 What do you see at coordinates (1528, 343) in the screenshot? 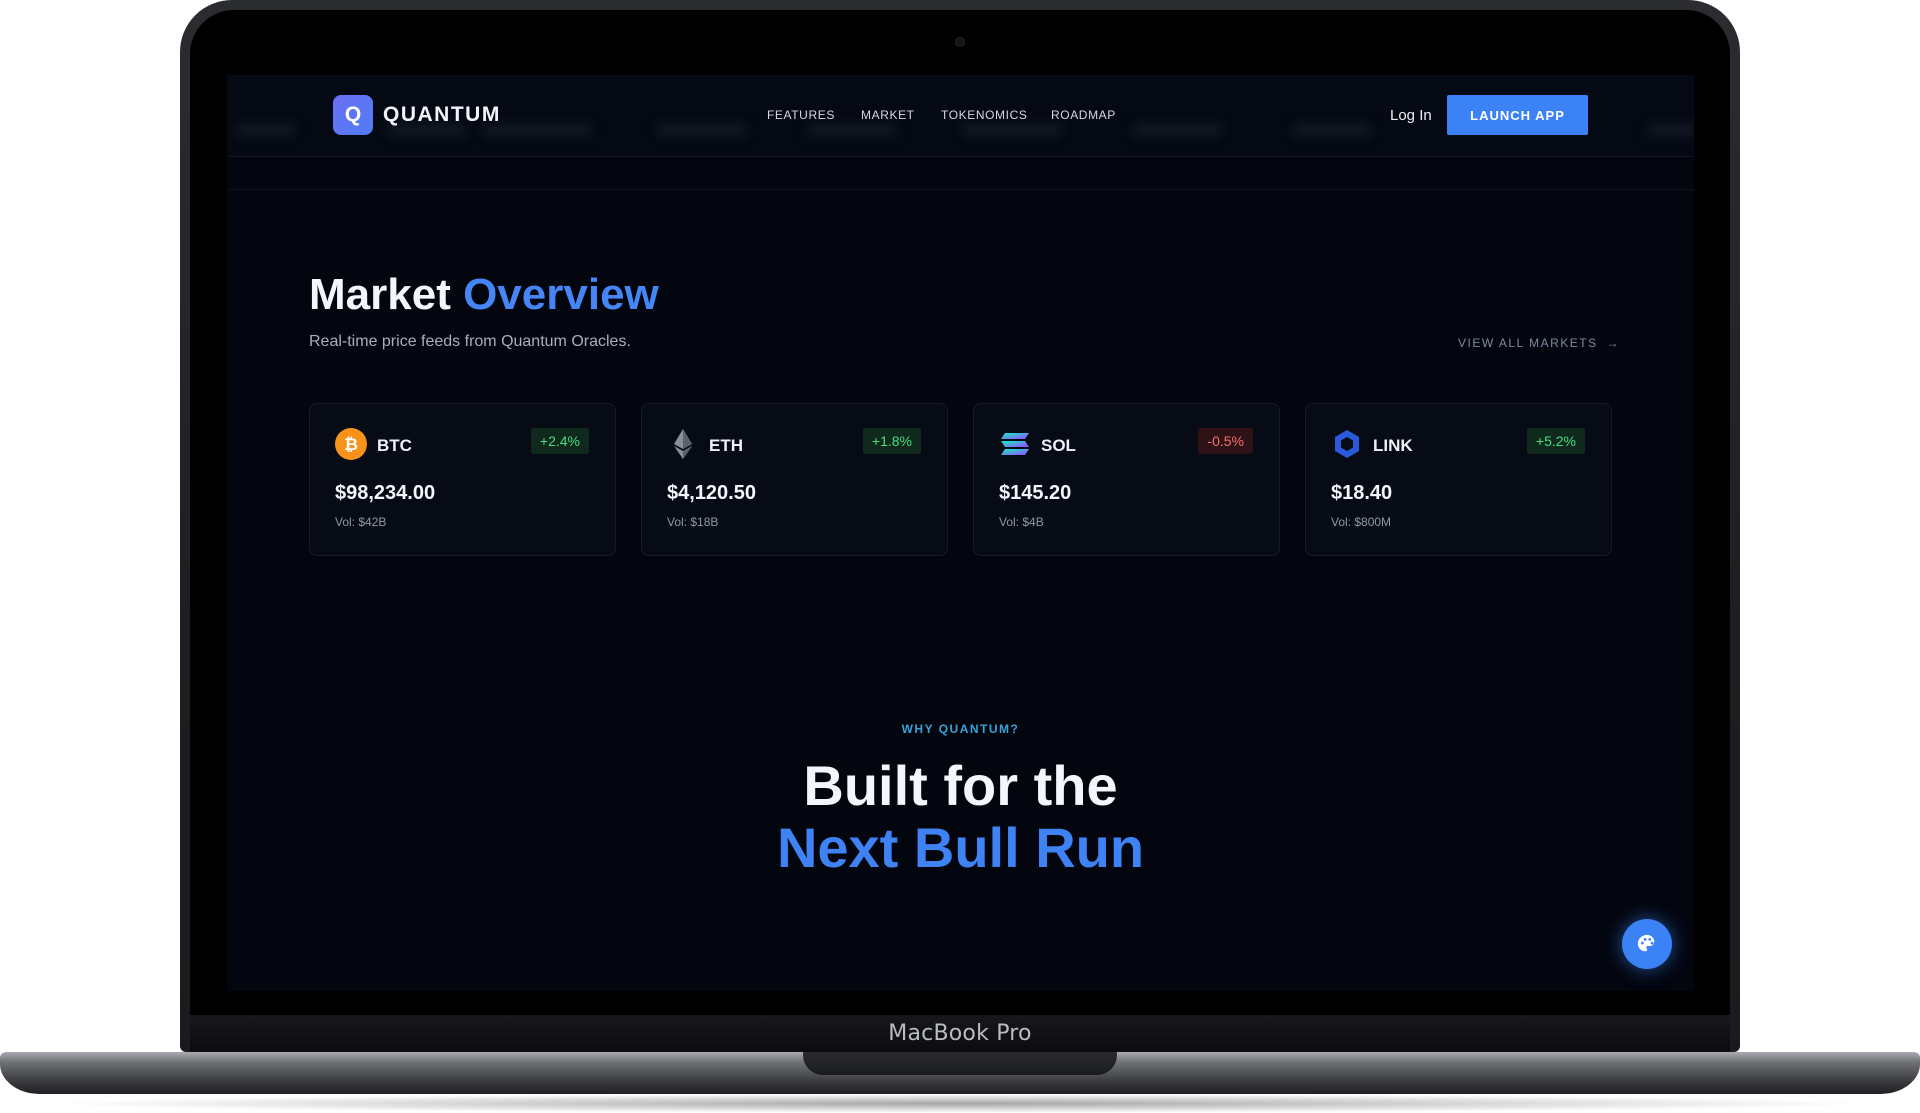
I see `view-all-label: VIEW ALL MARKETS` at bounding box center [1528, 343].